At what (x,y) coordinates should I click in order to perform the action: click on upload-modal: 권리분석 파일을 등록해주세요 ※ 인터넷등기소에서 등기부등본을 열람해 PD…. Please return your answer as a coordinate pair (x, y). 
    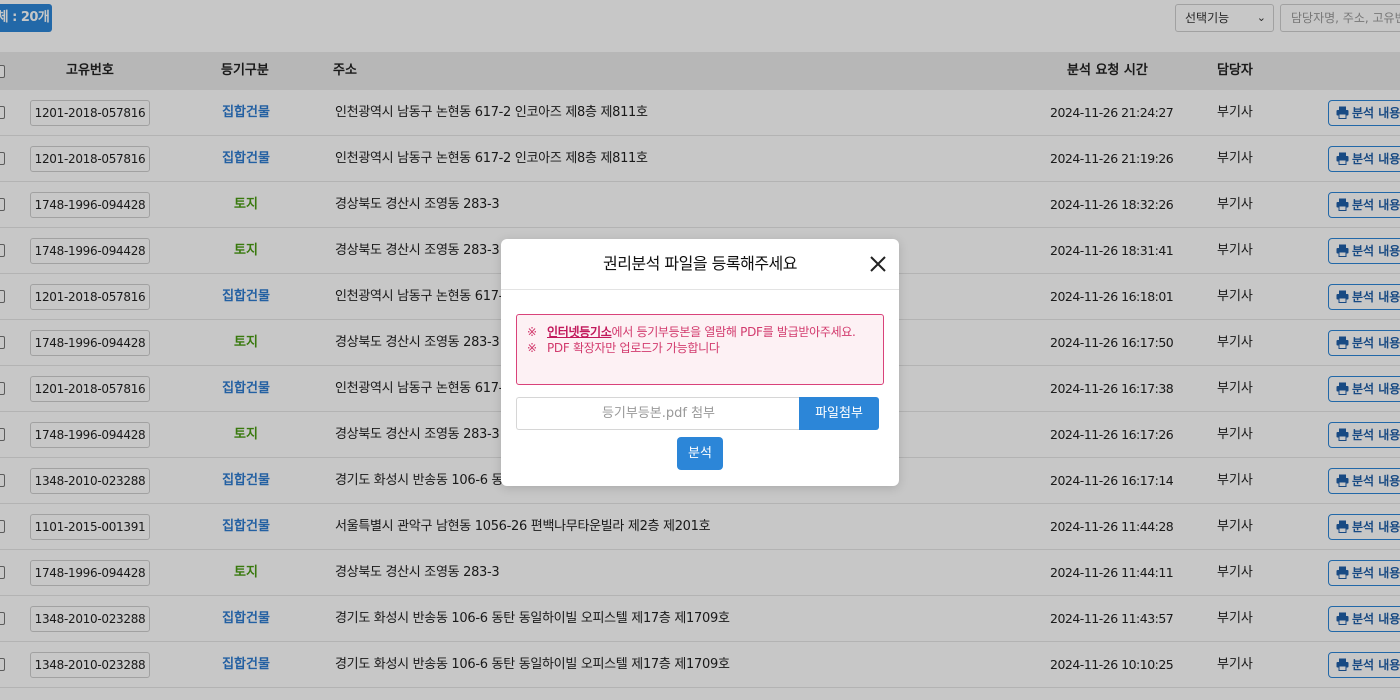
    Looking at the image, I should click on (700, 362).